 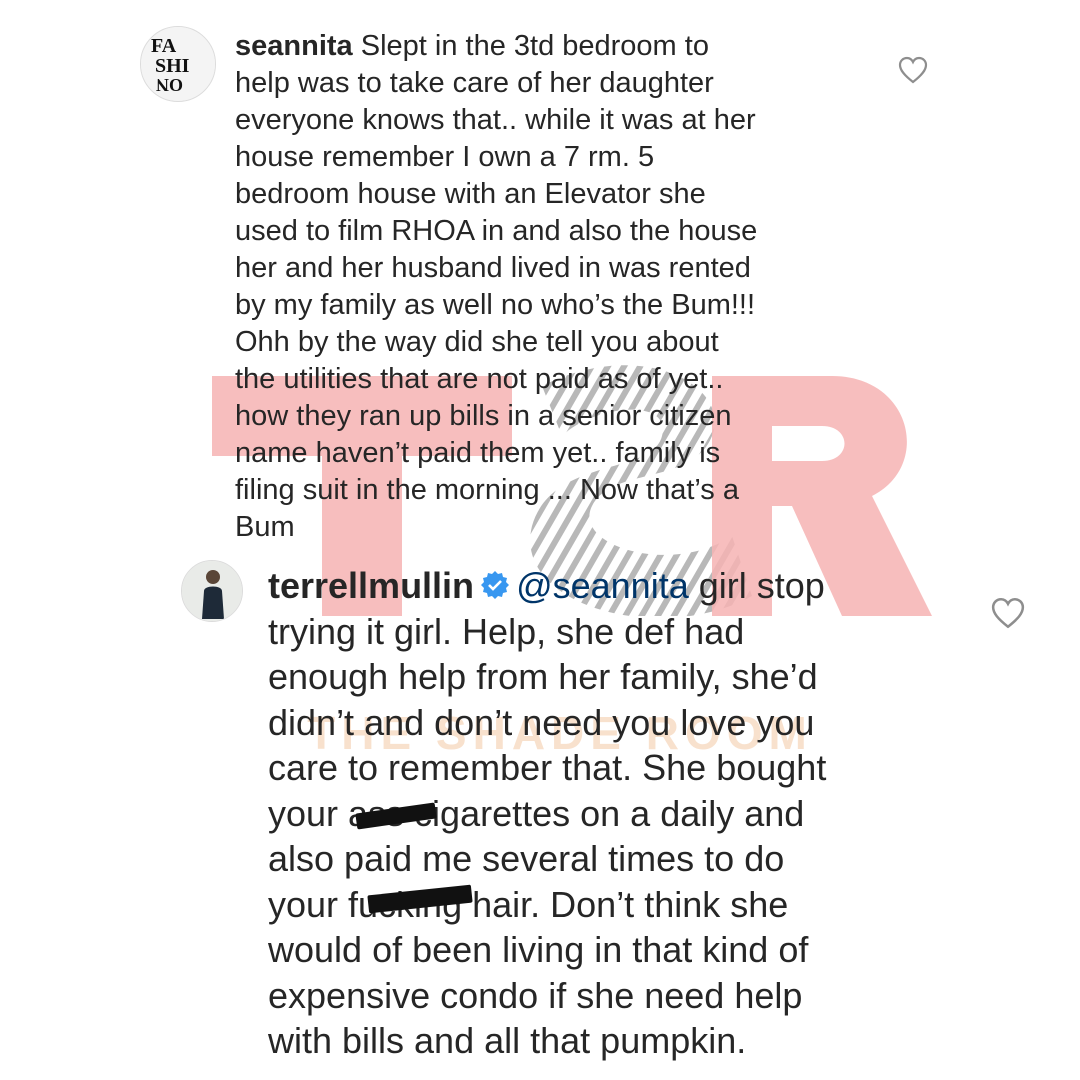 I want to click on person-photo-icon, so click(x=212, y=591).